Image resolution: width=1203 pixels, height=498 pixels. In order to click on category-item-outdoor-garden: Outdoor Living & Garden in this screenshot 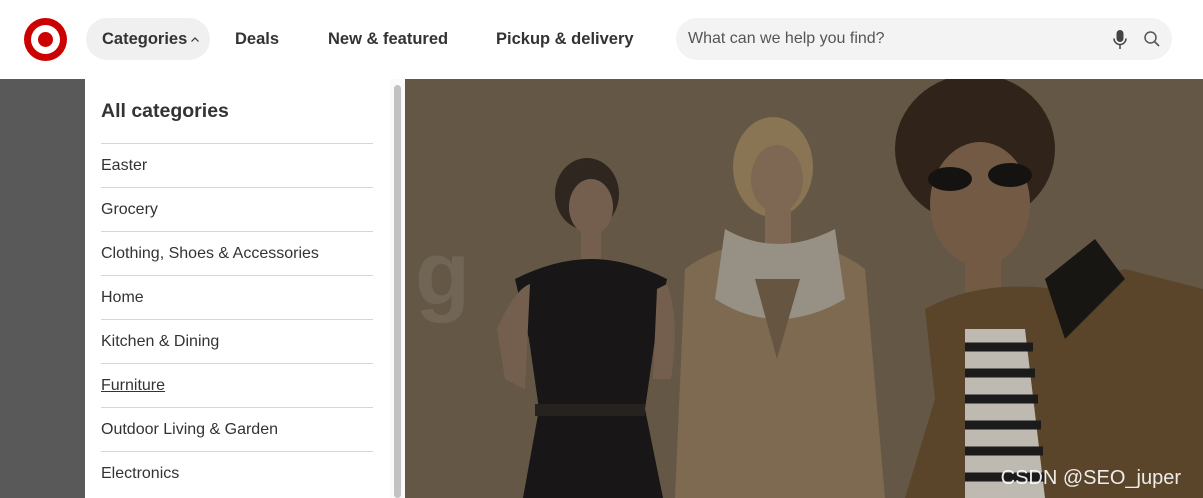, I will do `click(237, 429)`.